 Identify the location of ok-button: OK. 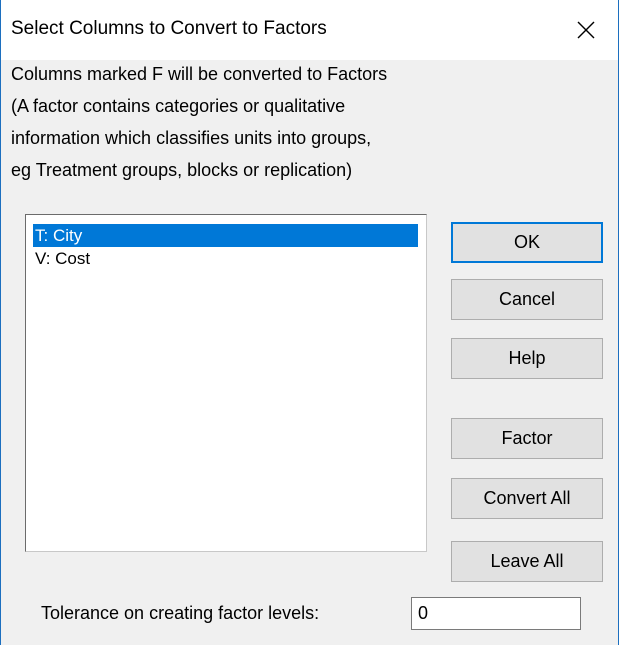
(527, 242).